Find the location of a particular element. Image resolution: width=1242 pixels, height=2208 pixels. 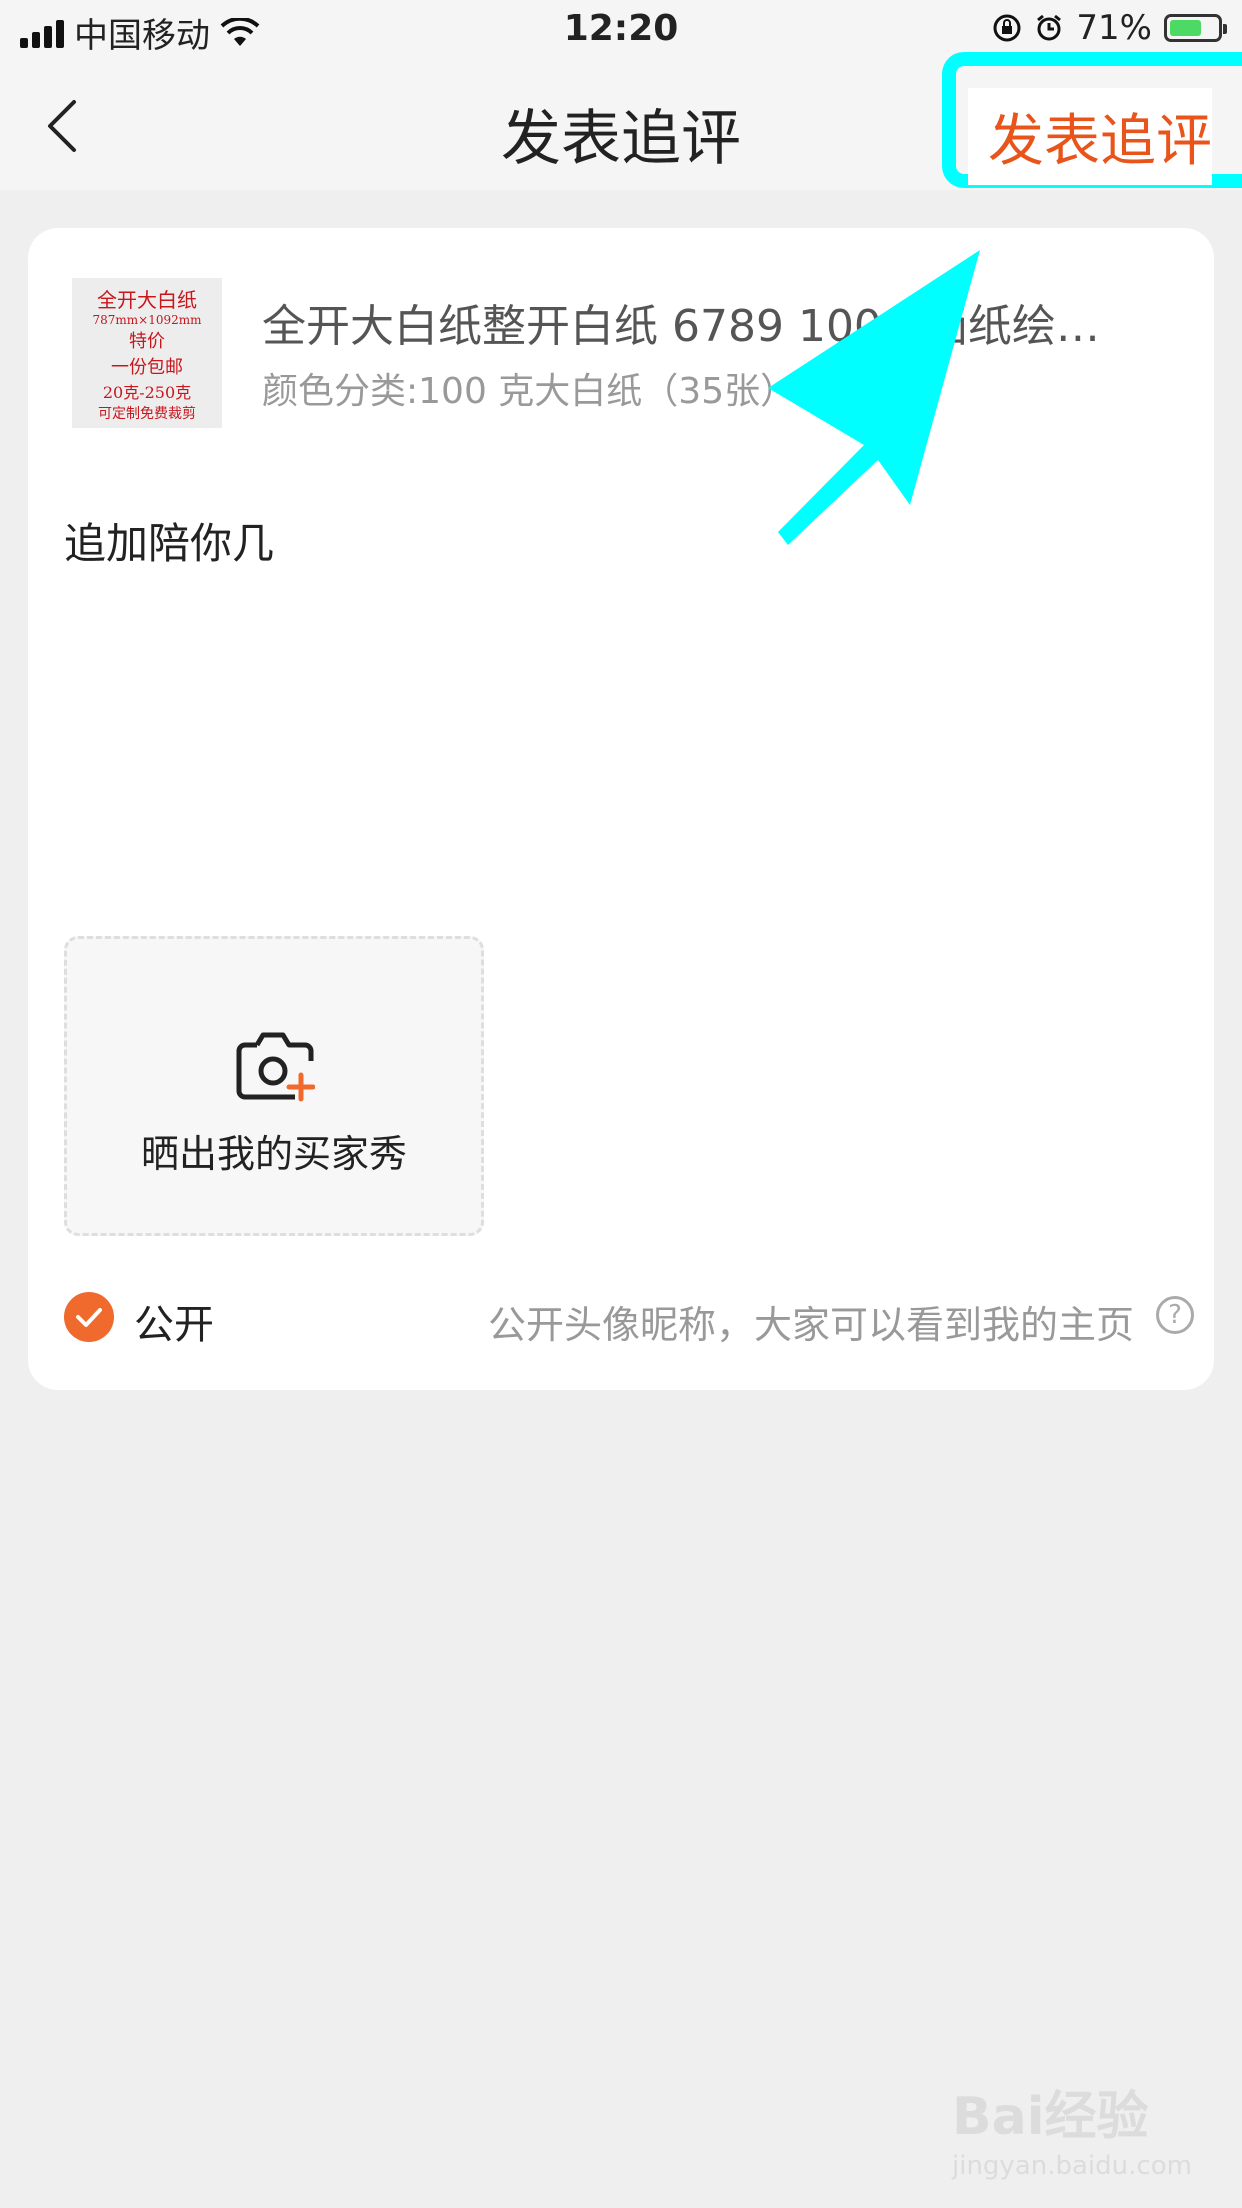

thumb-line-2: 787mm×1092mm is located at coordinates (147, 320).